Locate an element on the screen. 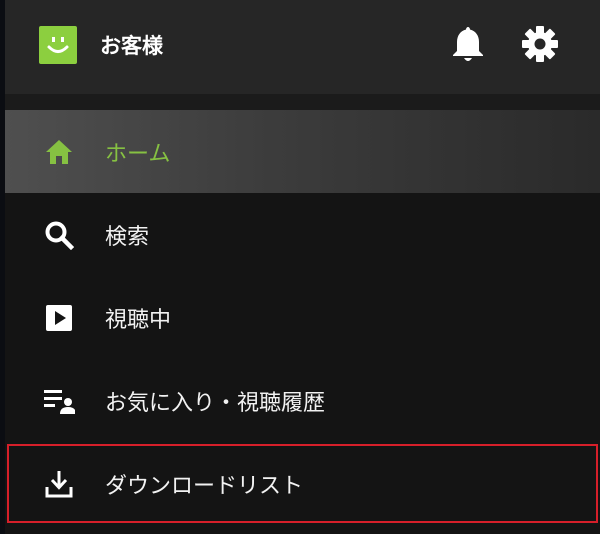 This screenshot has height=534, width=600. notifications-button is located at coordinates (468, 44).